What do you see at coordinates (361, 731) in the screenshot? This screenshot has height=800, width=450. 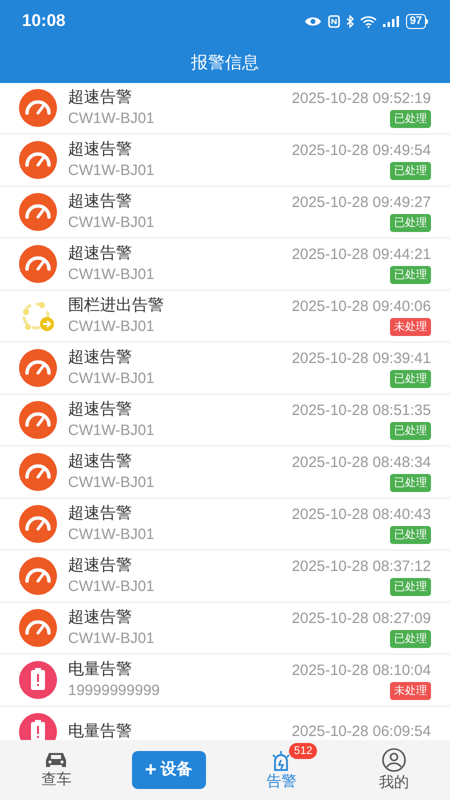 I see `alert-time: 2025-10-28 06:09:54` at bounding box center [361, 731].